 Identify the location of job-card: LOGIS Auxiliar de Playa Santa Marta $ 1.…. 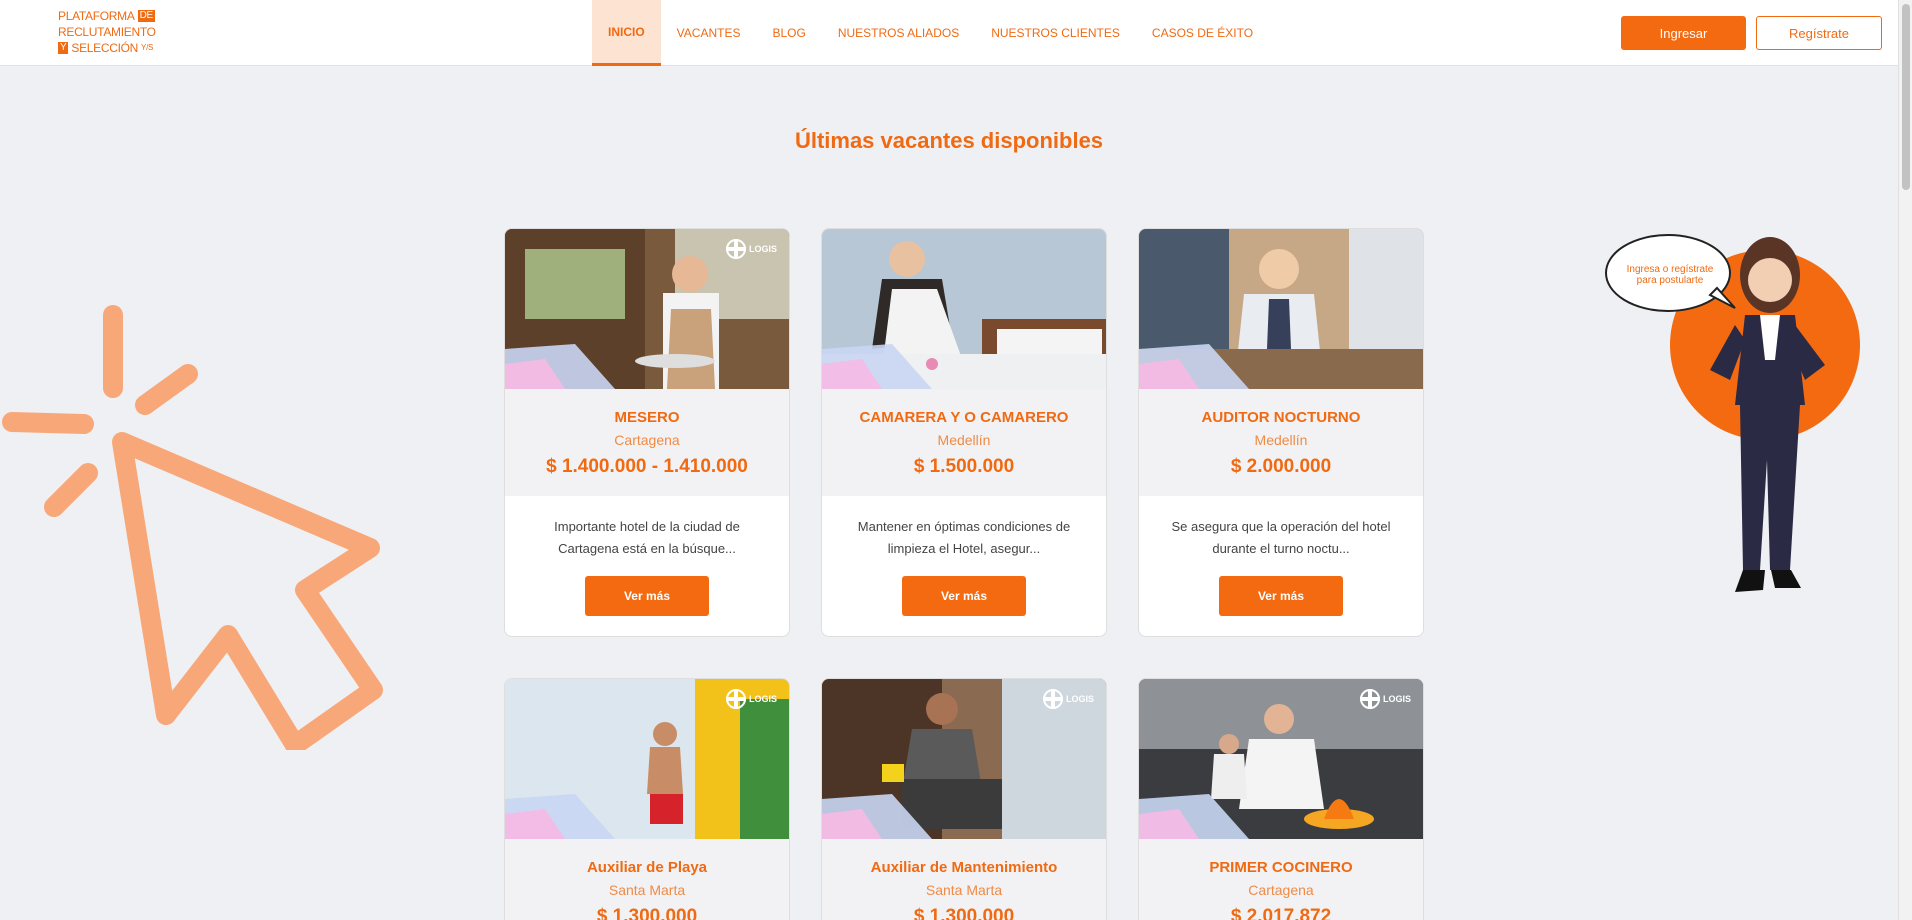
(647, 799).